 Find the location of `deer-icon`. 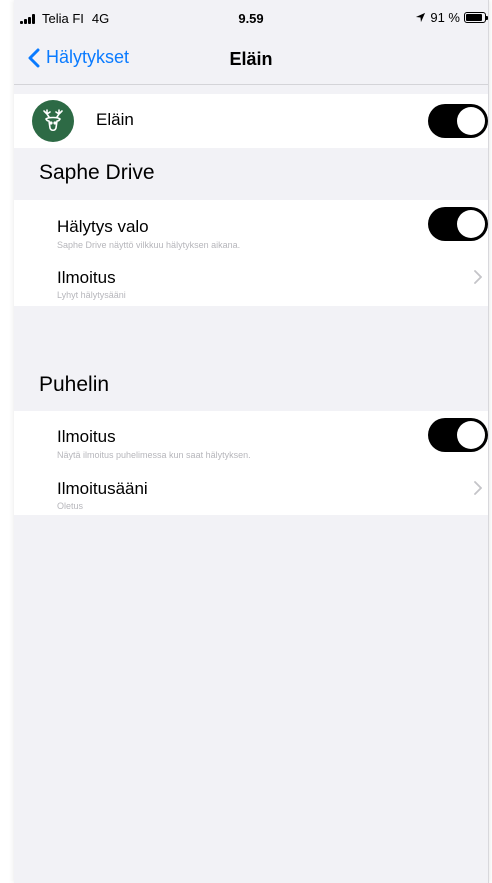

deer-icon is located at coordinates (53, 121).